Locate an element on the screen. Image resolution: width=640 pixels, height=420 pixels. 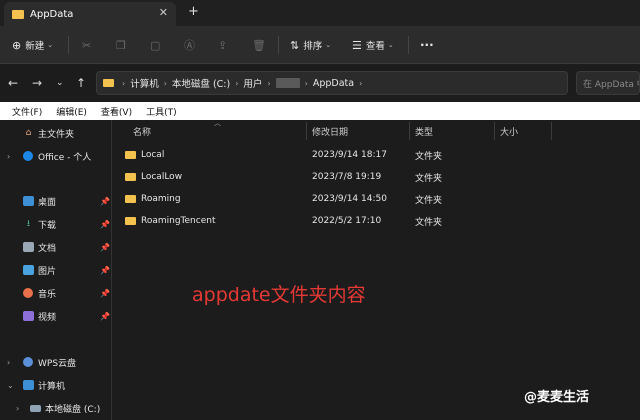
menu-tools: 工具(T) is located at coordinates (161, 111).